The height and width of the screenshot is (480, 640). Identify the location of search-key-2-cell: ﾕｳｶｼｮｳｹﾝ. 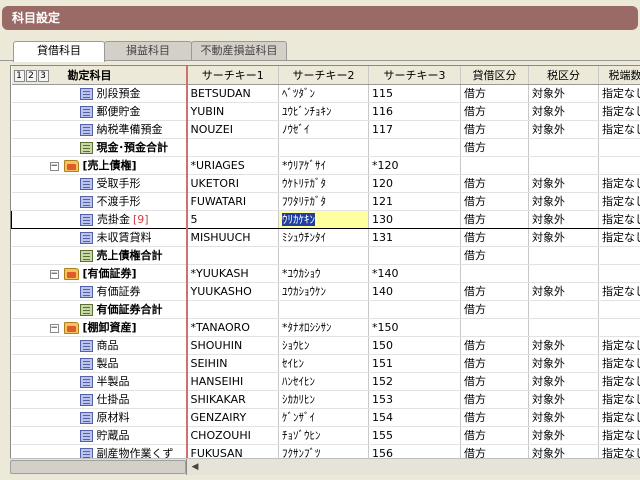
(323, 291).